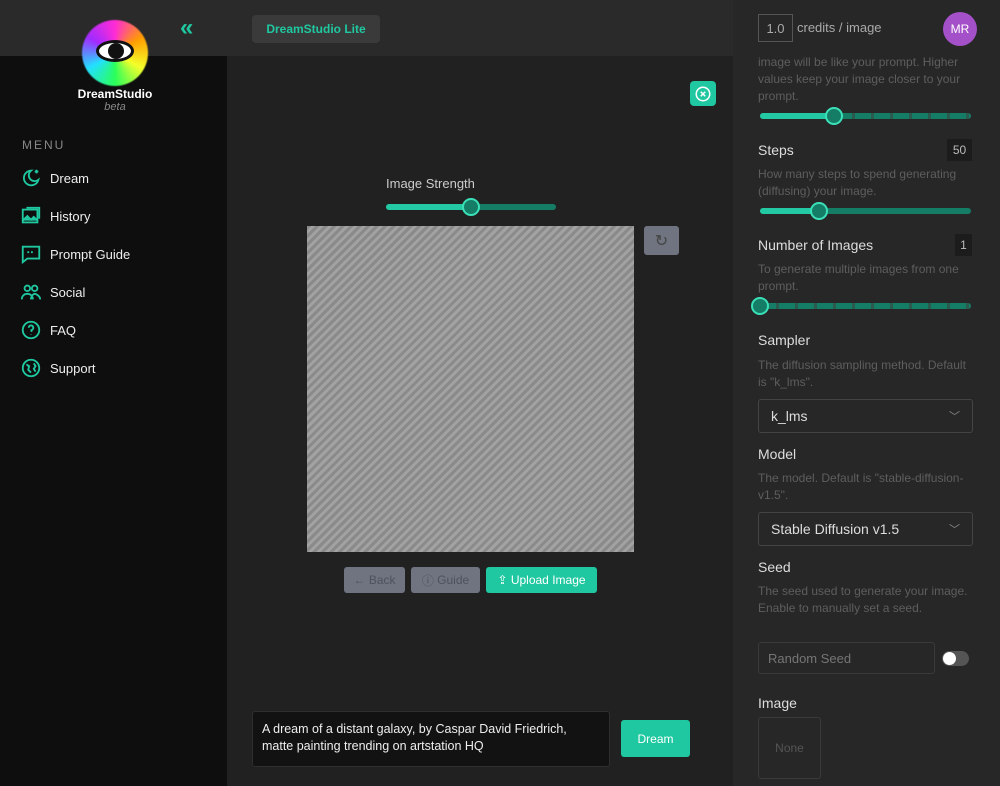  I want to click on question-circle-icon, so click(31, 330).